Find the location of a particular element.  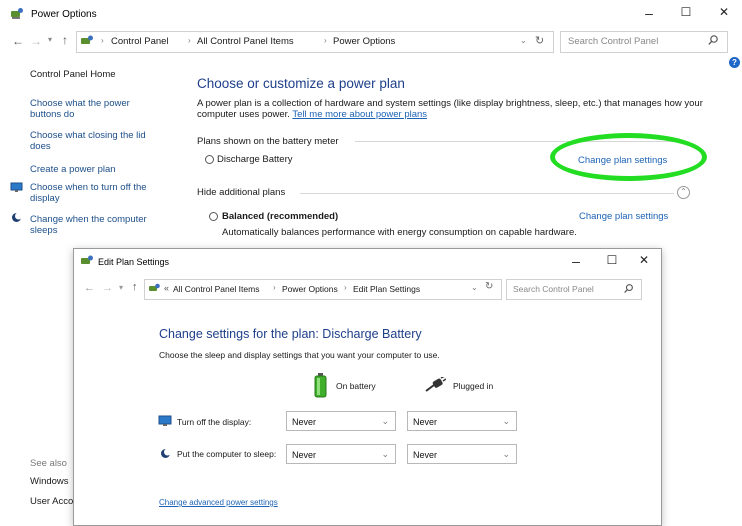

breadcrumb-edit-plan: Edit Plan Settings is located at coordinates (386, 289).